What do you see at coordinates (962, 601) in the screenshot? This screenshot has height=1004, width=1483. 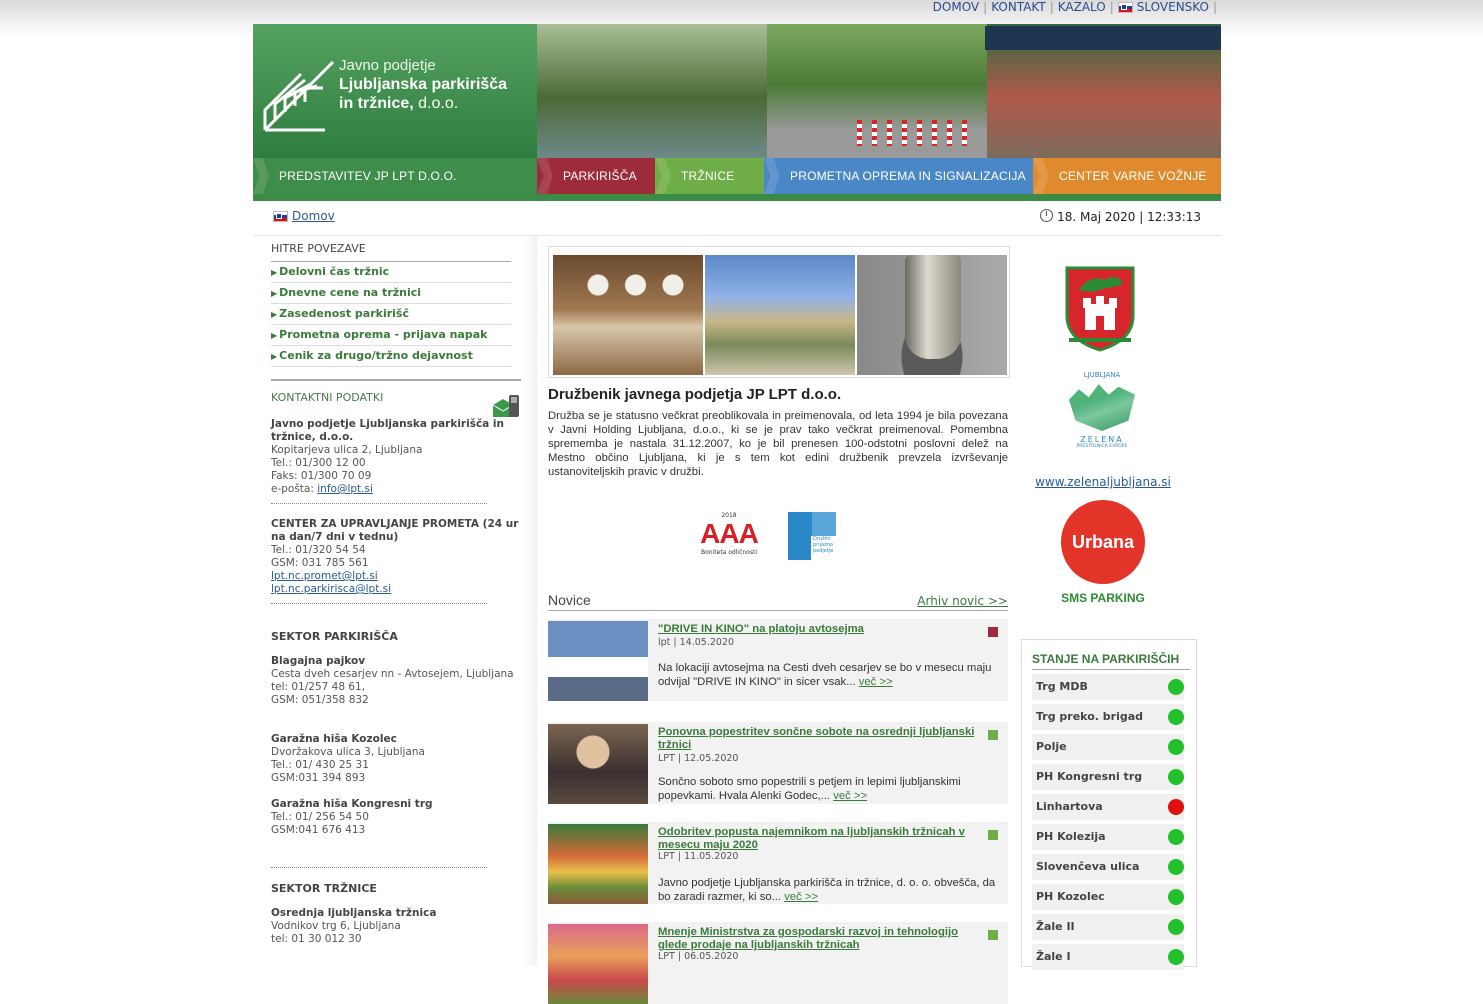 I see `news-archive-link: Arhiv novic >>` at bounding box center [962, 601].